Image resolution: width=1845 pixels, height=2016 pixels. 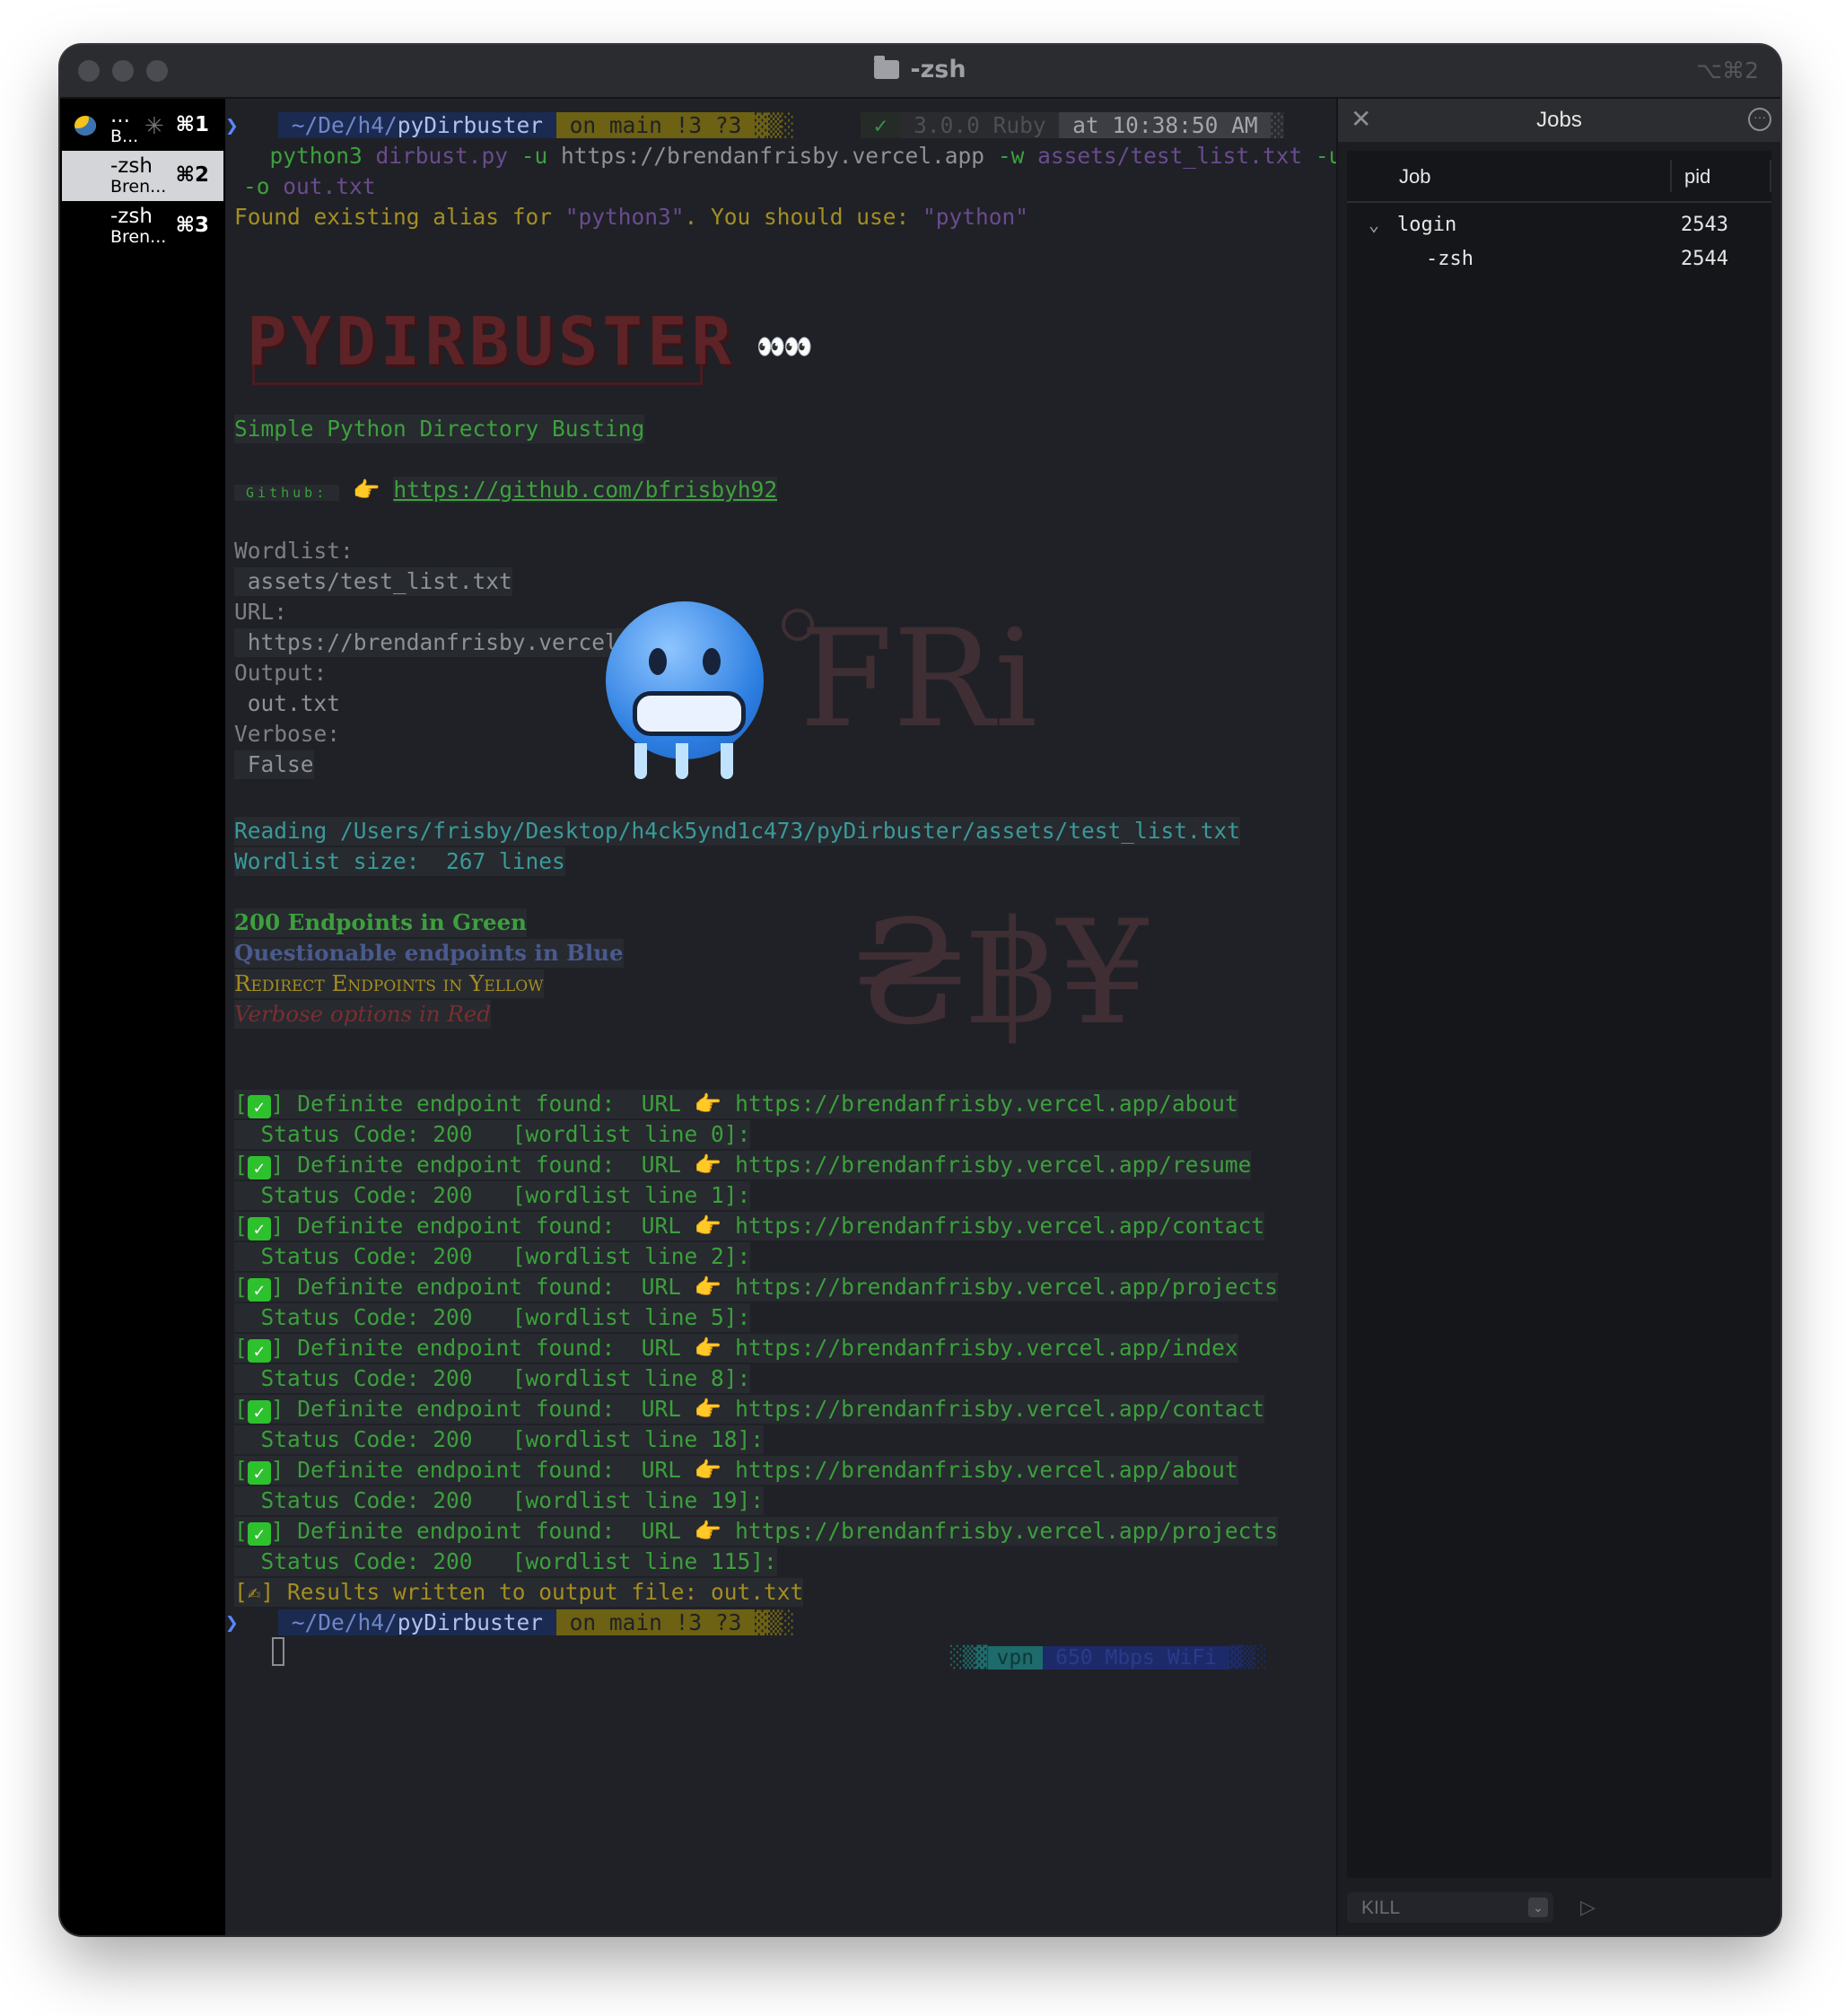 What do you see at coordinates (1450, 1907) in the screenshot?
I see `signal-select: KILL ⌄` at bounding box center [1450, 1907].